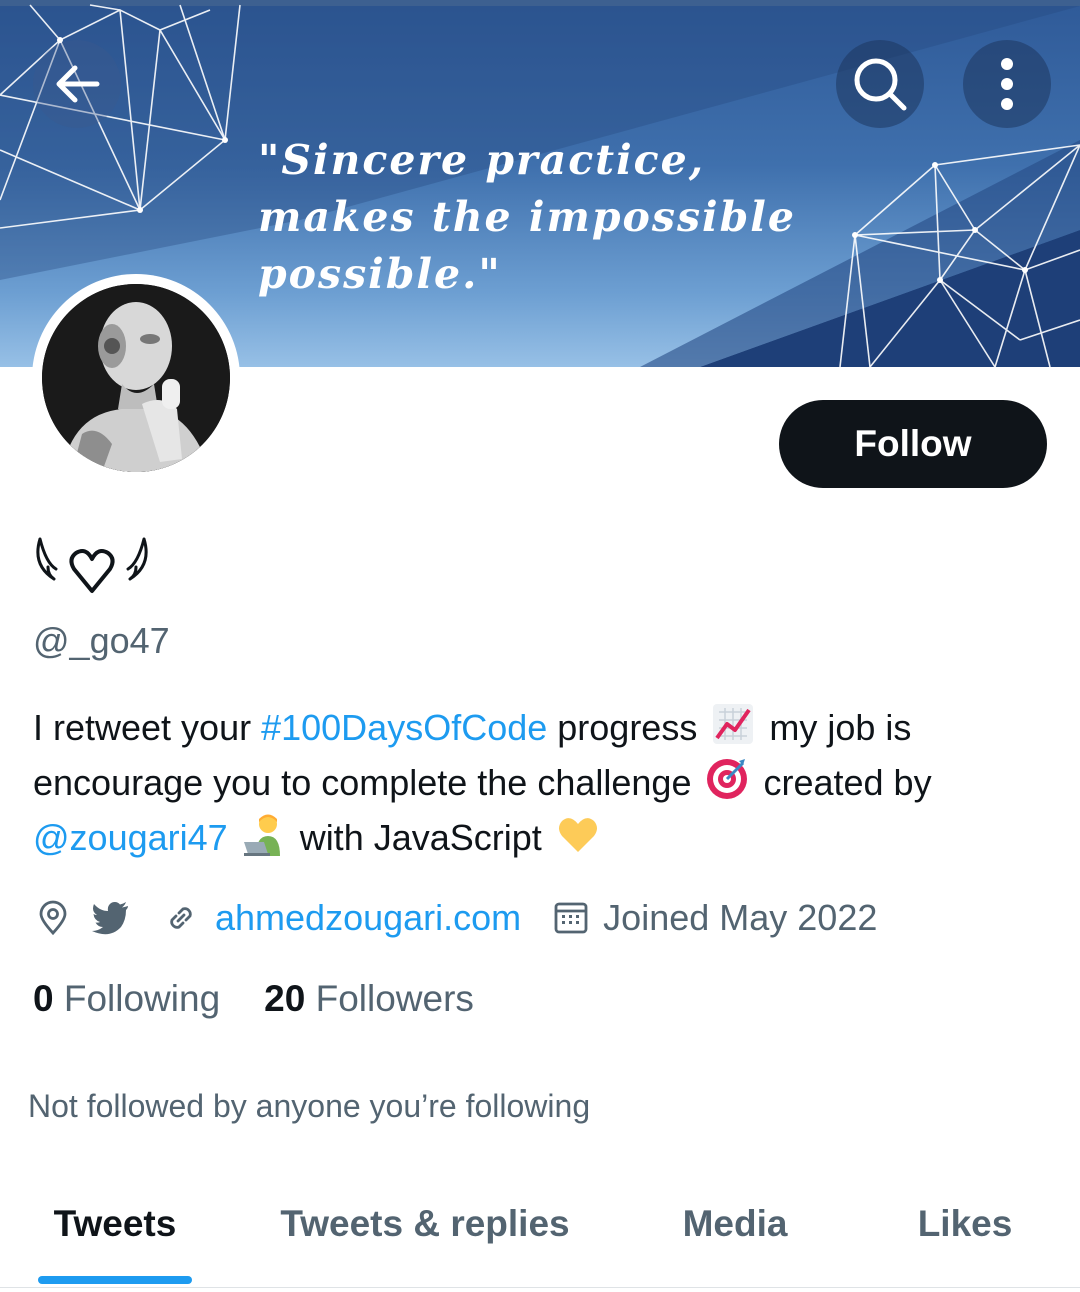 The width and height of the screenshot is (1080, 1292). I want to click on profile-tabs: Tweets Tweets & replies Media Likes, so click(540, 1224).